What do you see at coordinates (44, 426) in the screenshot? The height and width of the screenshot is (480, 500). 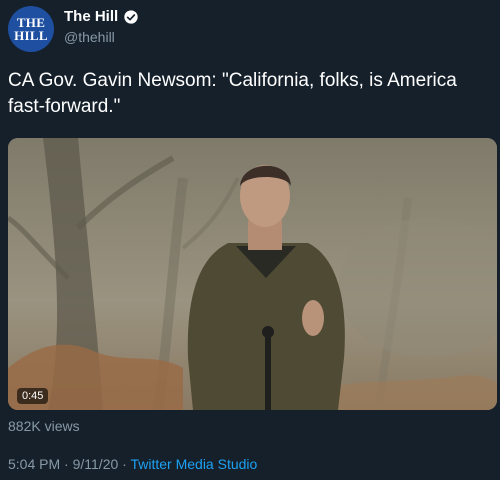 I see `view-count: 882K views` at bounding box center [44, 426].